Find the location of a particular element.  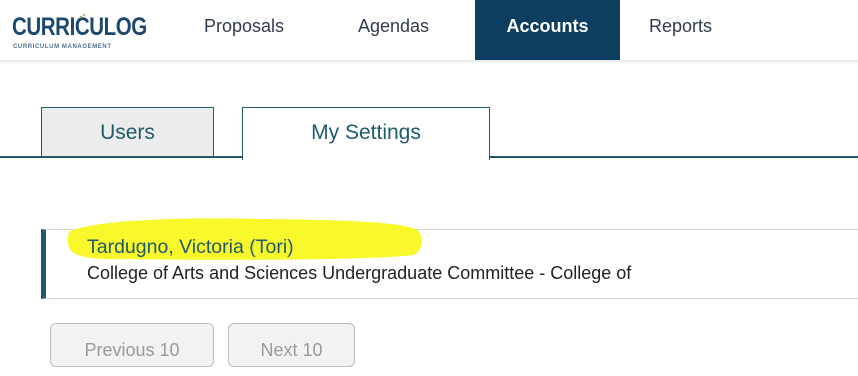

logo-sparkle-icon is located at coordinates (82, 16).